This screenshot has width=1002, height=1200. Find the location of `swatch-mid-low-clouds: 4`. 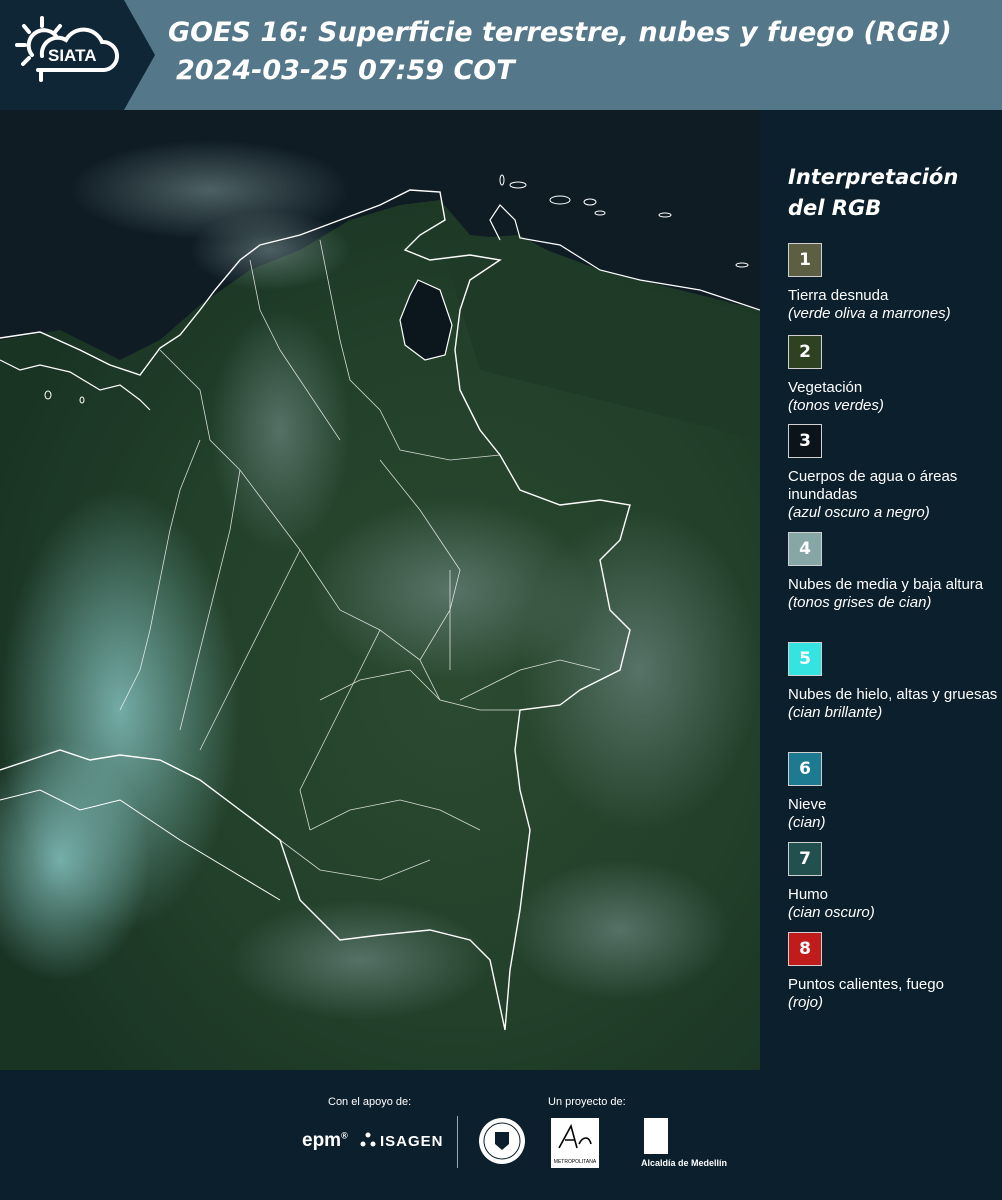

swatch-mid-low-clouds: 4 is located at coordinates (805, 549).